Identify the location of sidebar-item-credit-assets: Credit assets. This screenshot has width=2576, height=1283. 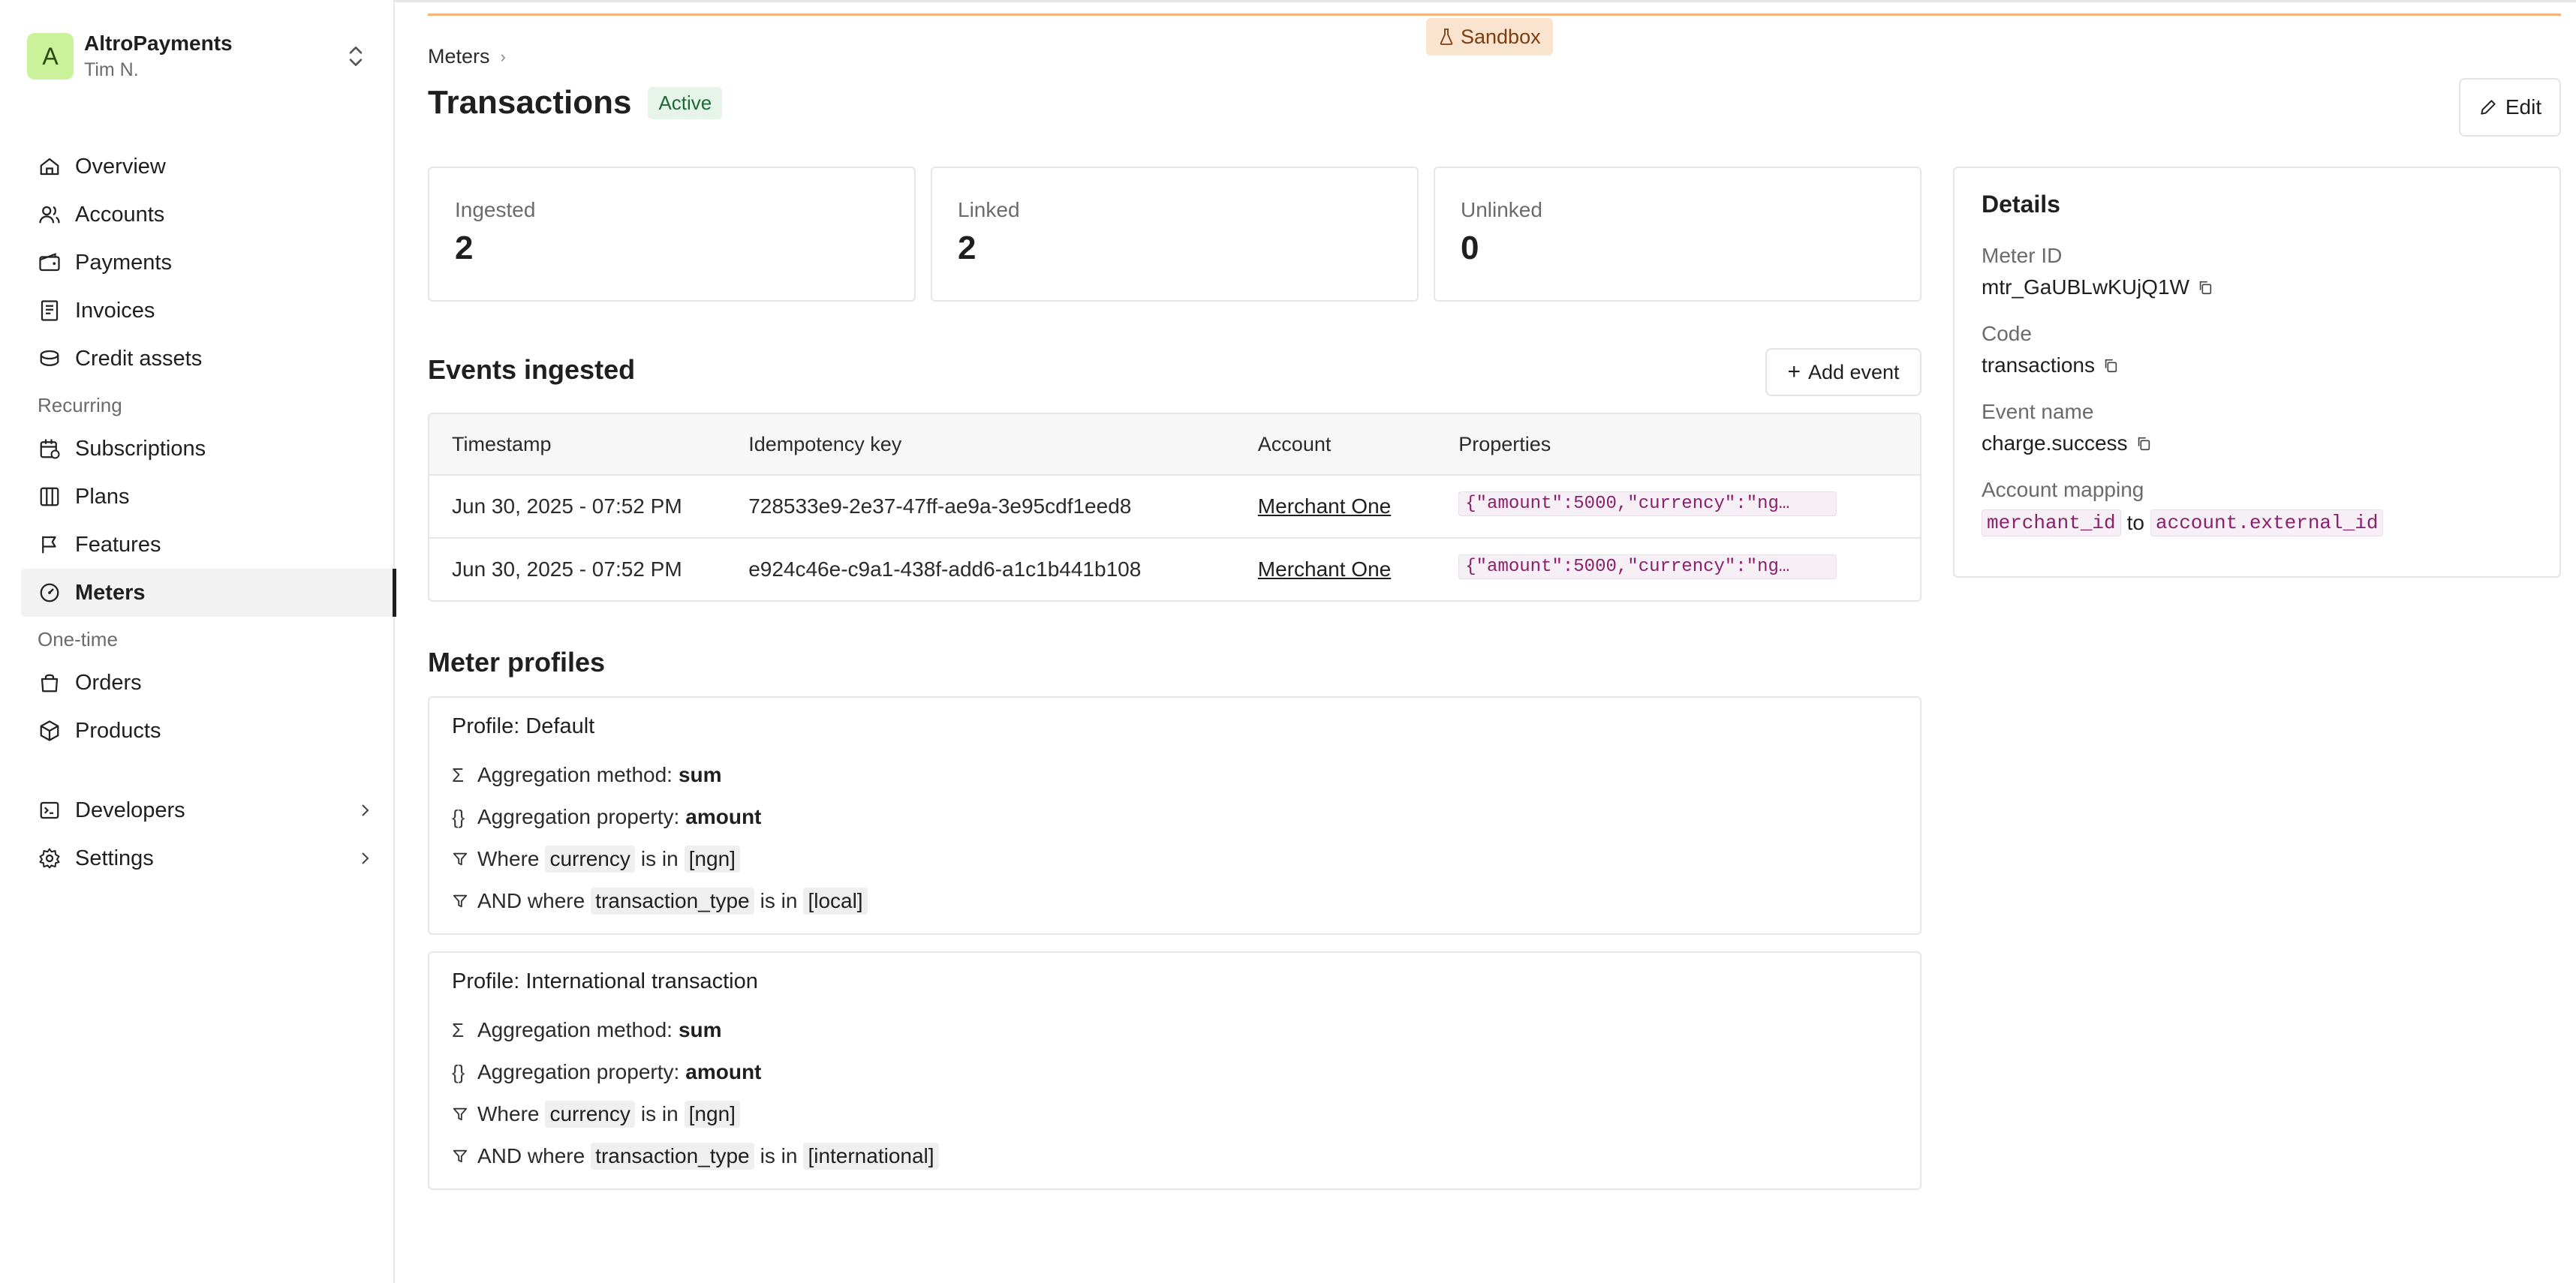
(208, 359).